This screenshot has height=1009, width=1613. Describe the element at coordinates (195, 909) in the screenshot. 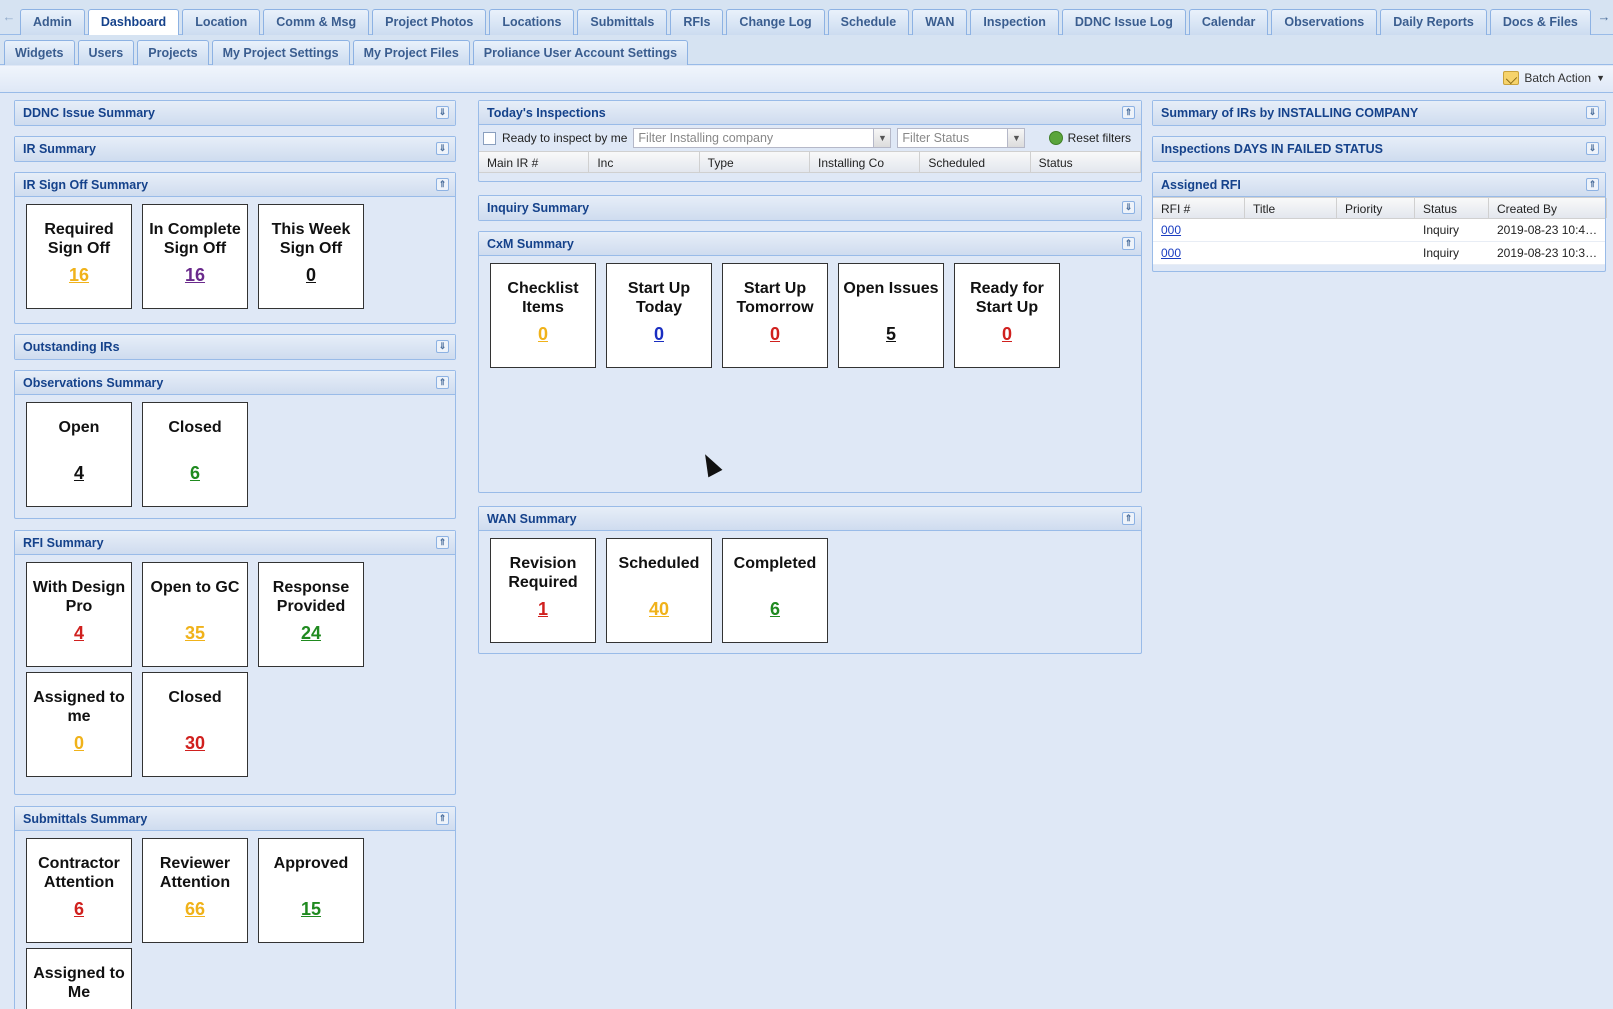

I see `tile-count-link: 66` at that location.